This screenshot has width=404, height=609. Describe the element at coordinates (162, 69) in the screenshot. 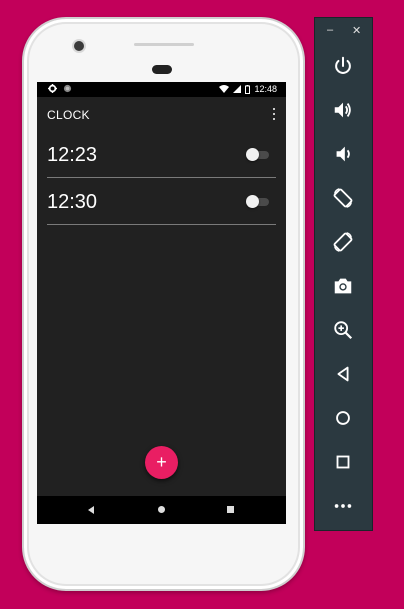

I see `earpiece` at that location.